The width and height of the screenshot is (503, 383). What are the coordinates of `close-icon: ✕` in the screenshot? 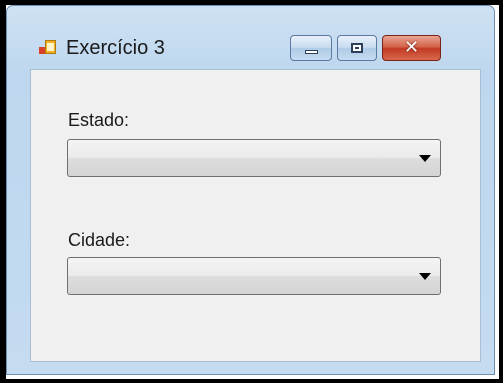 It's located at (411, 47).